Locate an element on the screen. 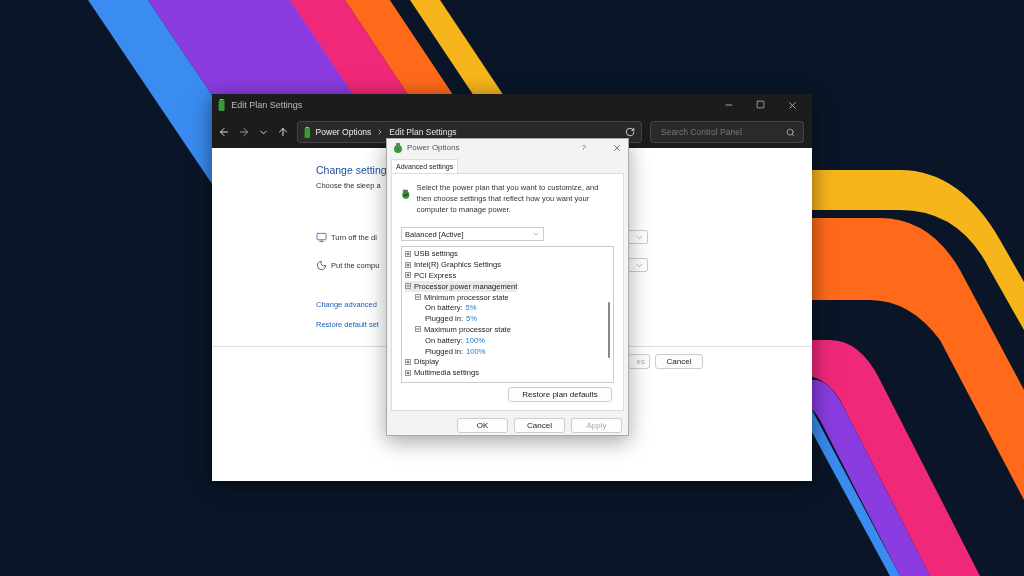 The height and width of the screenshot is (576, 1024). page-heading: Change setting is located at coordinates (351, 170).